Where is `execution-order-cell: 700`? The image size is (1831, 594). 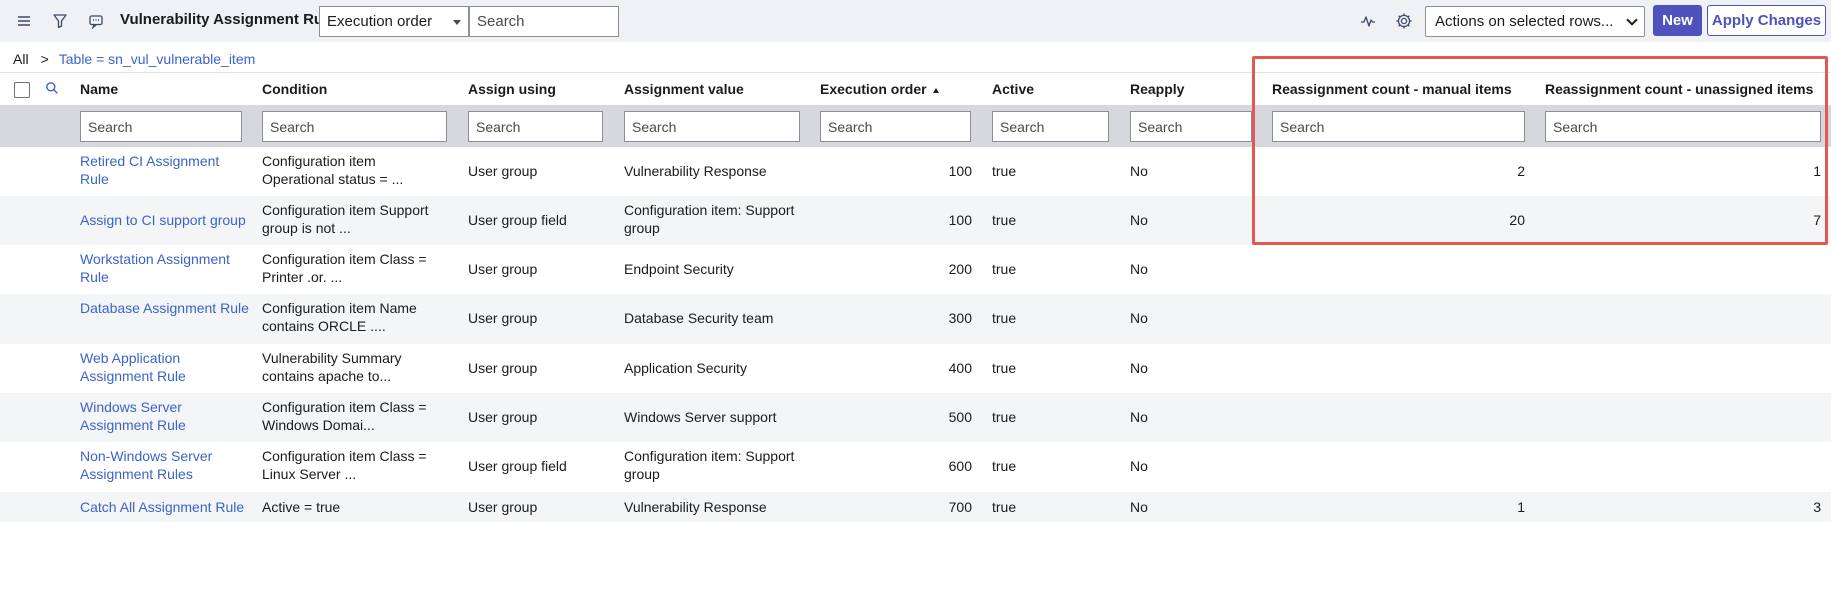
execution-order-cell: 700 is located at coordinates (960, 507).